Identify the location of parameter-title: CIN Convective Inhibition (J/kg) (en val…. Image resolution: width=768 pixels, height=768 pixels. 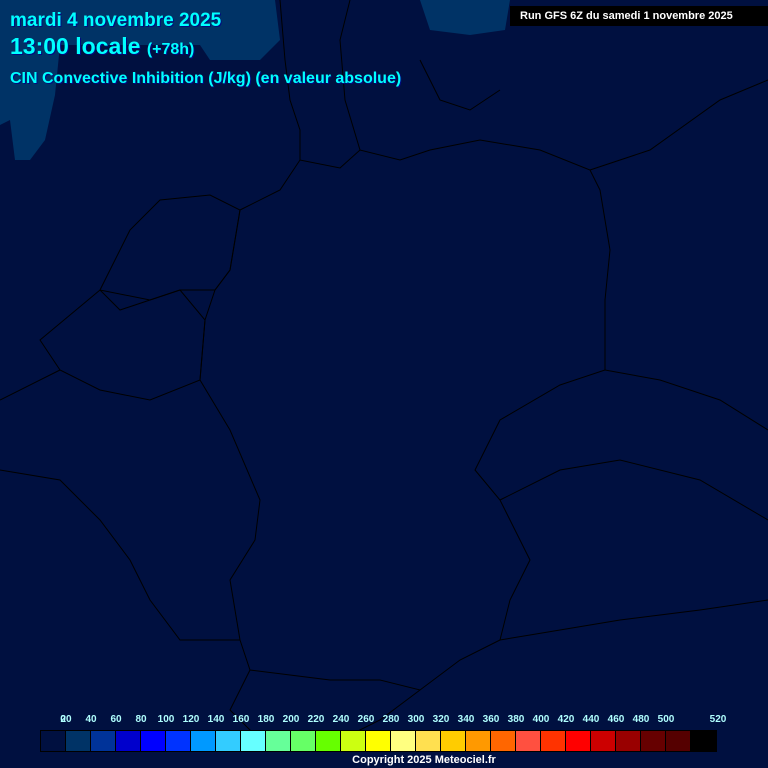
(206, 78).